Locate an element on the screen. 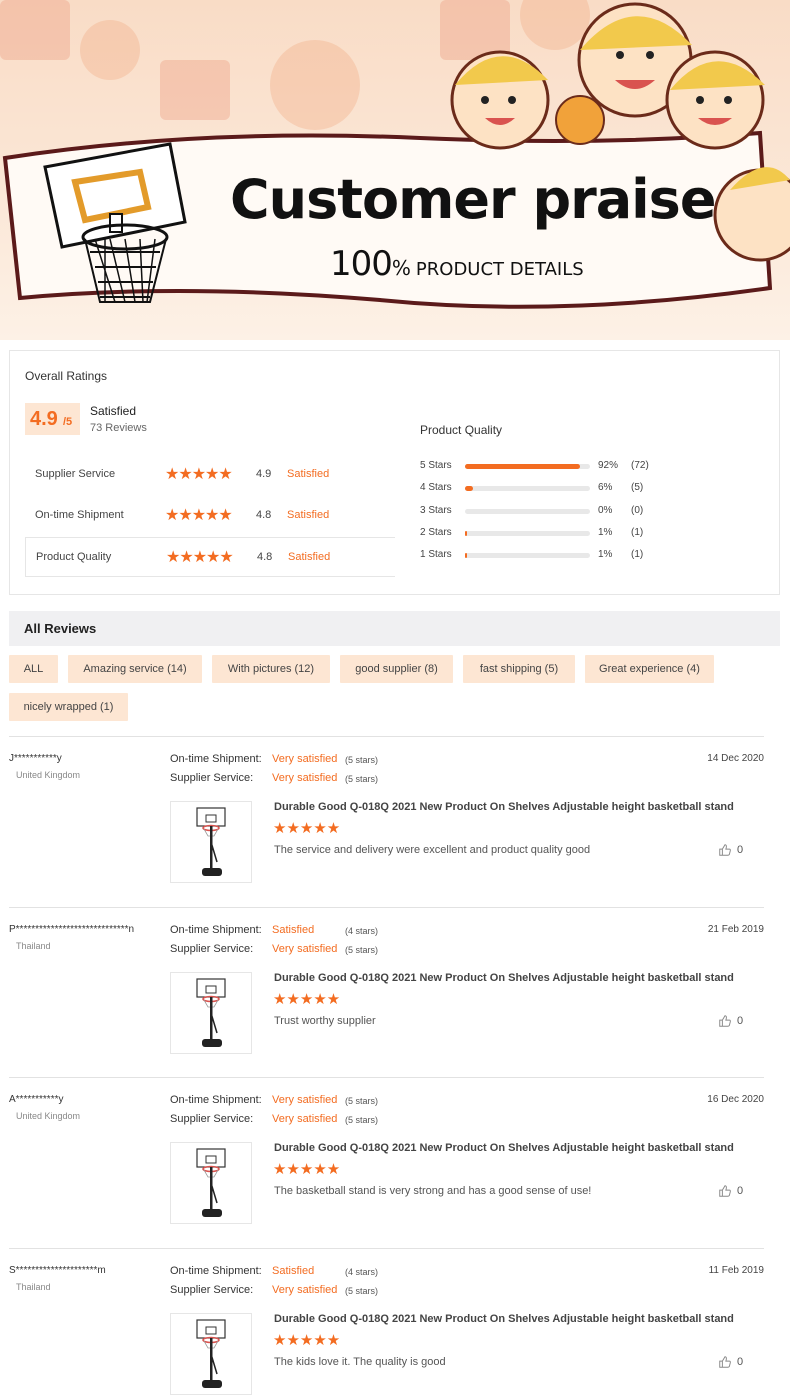  overall-score: 4.9 is located at coordinates (44, 419).